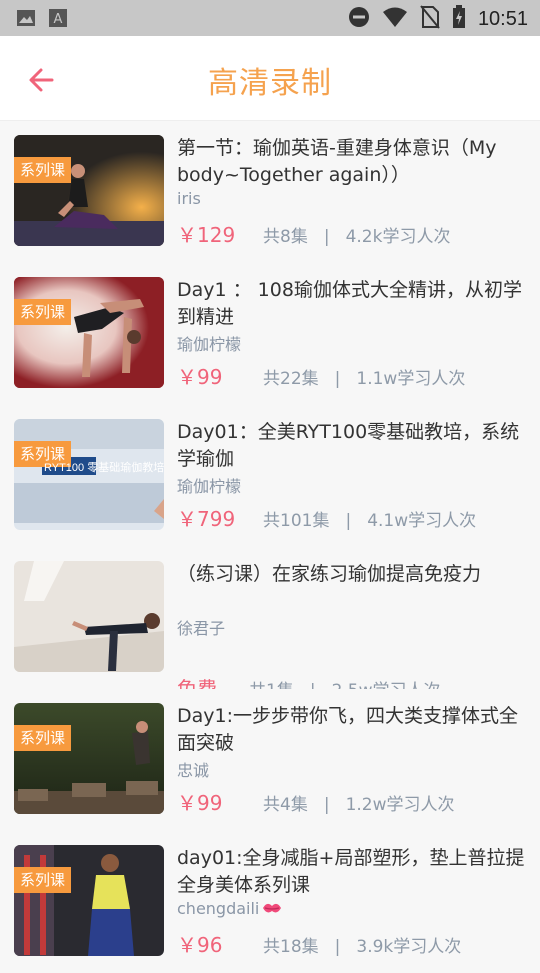 Image resolution: width=540 pixels, height=973 pixels. I want to click on course-meta: ￥129 共8集 | 4.2k学习人次, so click(313, 233).